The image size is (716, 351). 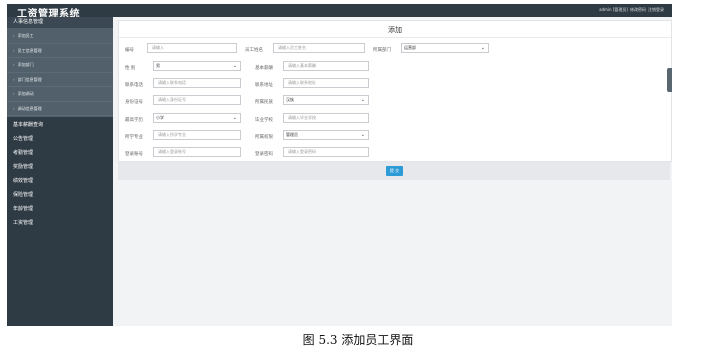 What do you see at coordinates (290, 99) in the screenshot?
I see `ethnicity-value: 汉族` at bounding box center [290, 99].